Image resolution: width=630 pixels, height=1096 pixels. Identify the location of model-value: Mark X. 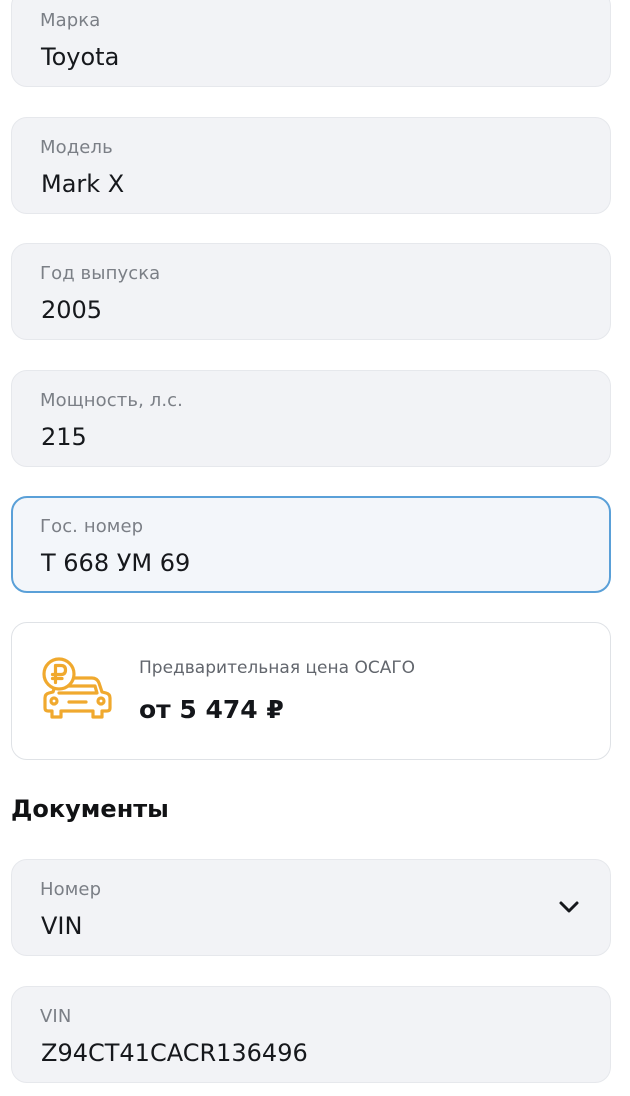
(83, 184).